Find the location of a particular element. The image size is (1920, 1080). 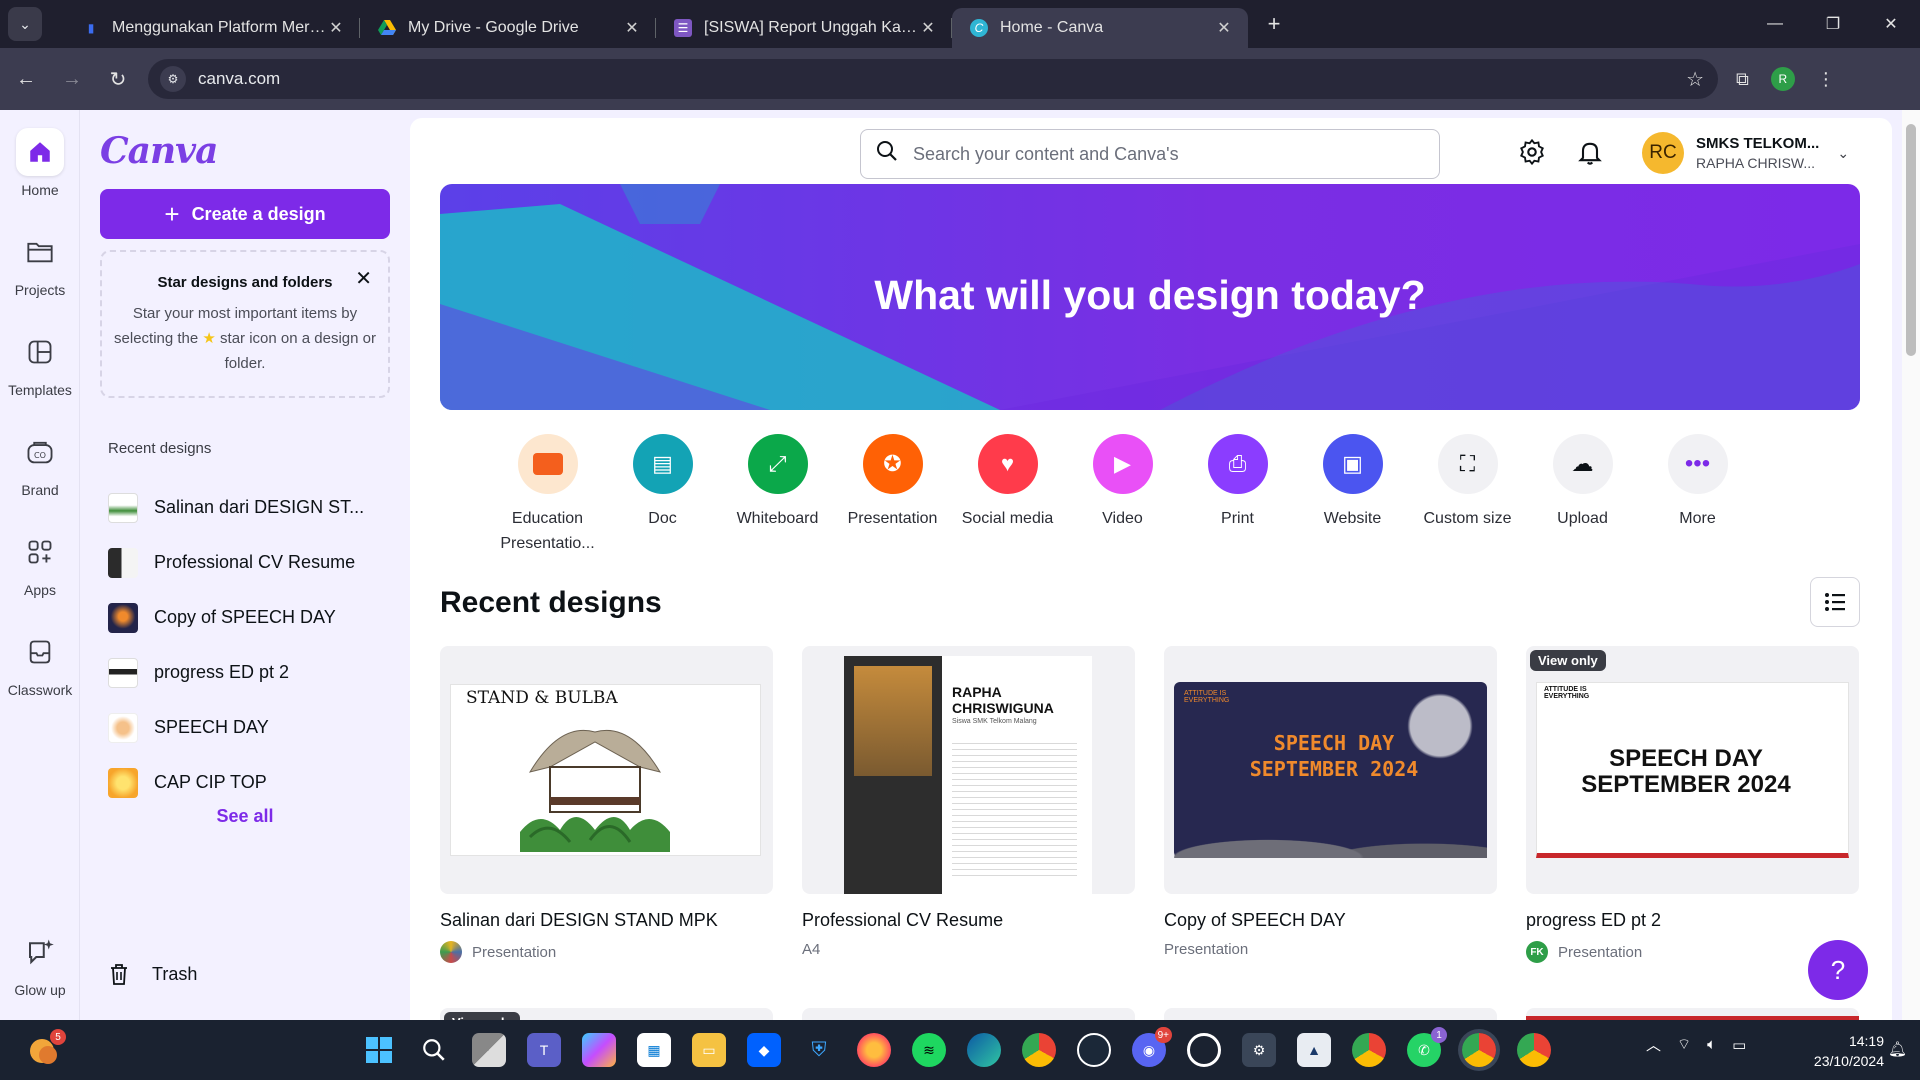

spotify-icon: ≋ is located at coordinates (929, 1050).